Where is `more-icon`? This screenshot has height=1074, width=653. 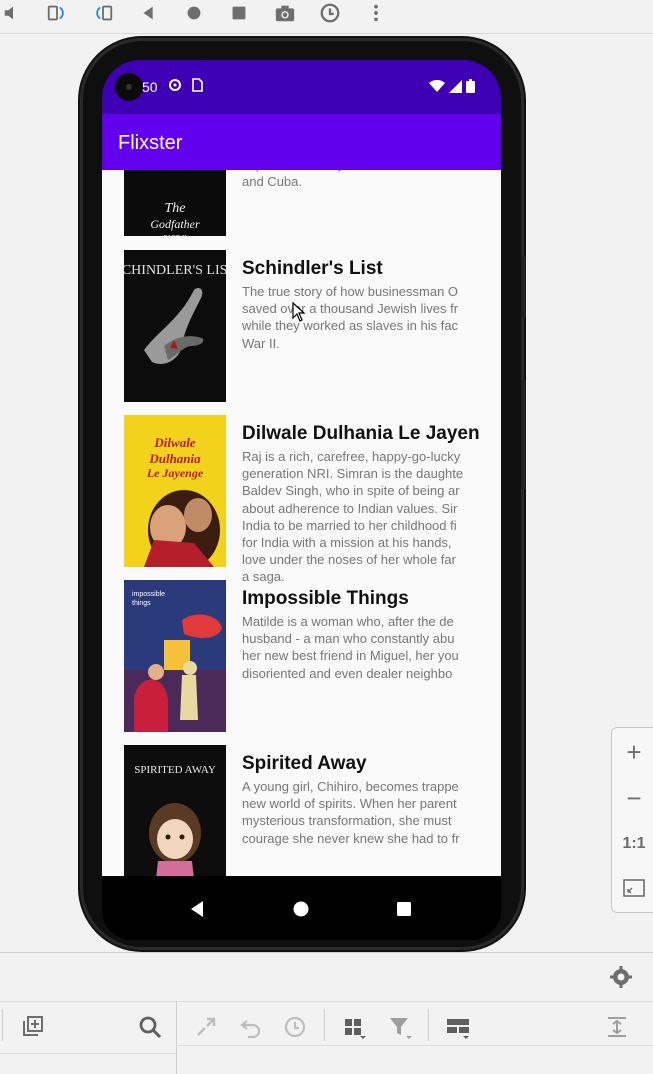
more-icon is located at coordinates (376, 13).